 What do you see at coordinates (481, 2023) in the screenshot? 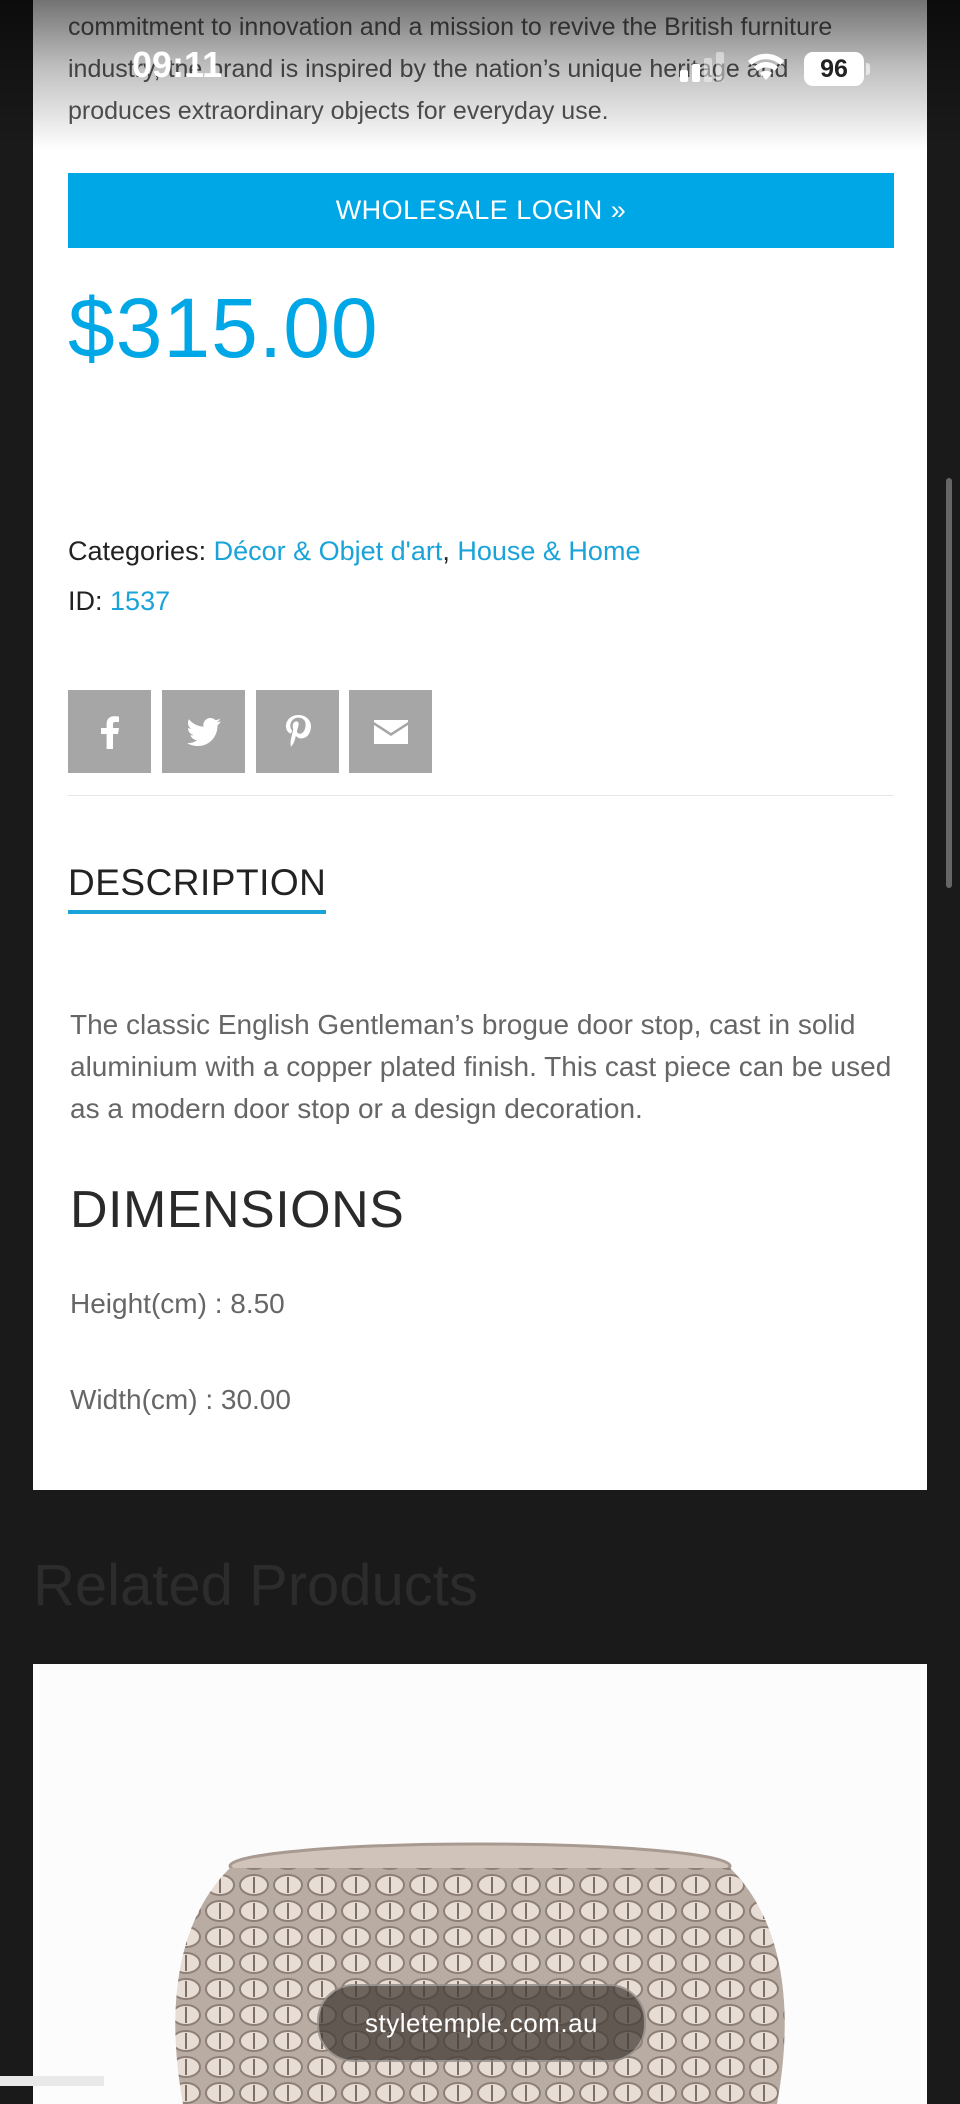
I see `url-address-pill: styletemple.com.au` at bounding box center [481, 2023].